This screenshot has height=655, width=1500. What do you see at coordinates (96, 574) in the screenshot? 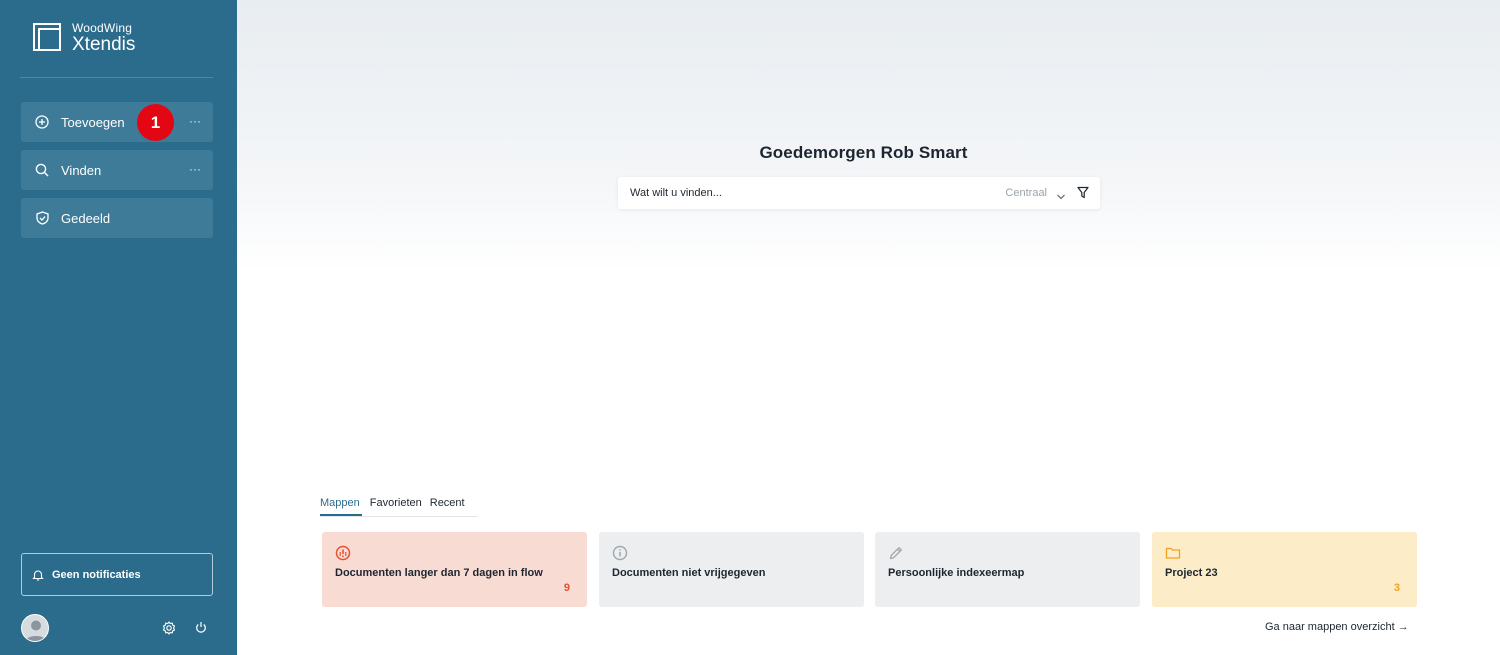
I see `notifications-label: Geen notificaties` at bounding box center [96, 574].